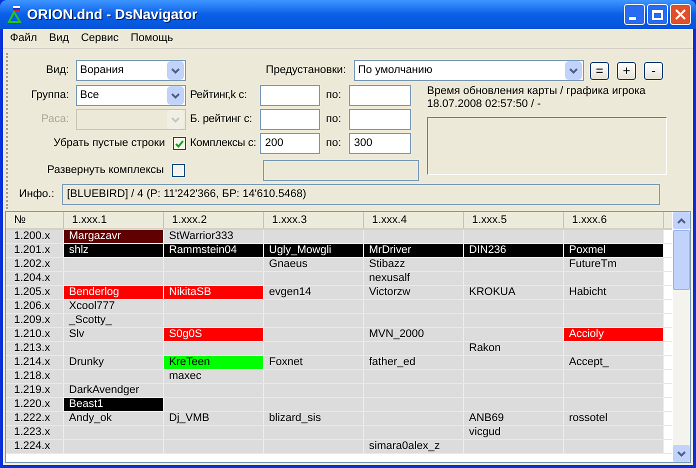 The width and height of the screenshot is (696, 468). I want to click on row-header: 1.218.x, so click(35, 376).